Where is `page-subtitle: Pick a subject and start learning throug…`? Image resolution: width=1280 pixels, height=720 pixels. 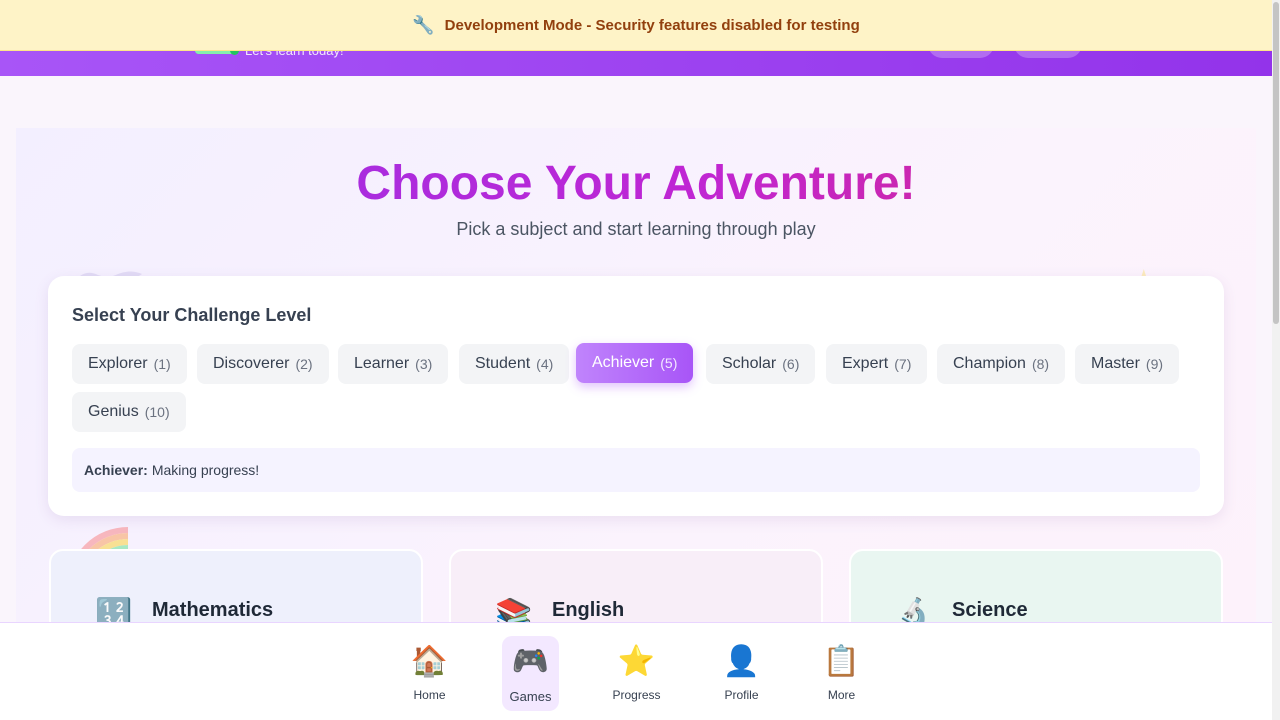 page-subtitle: Pick a subject and start learning throug… is located at coordinates (636, 229).